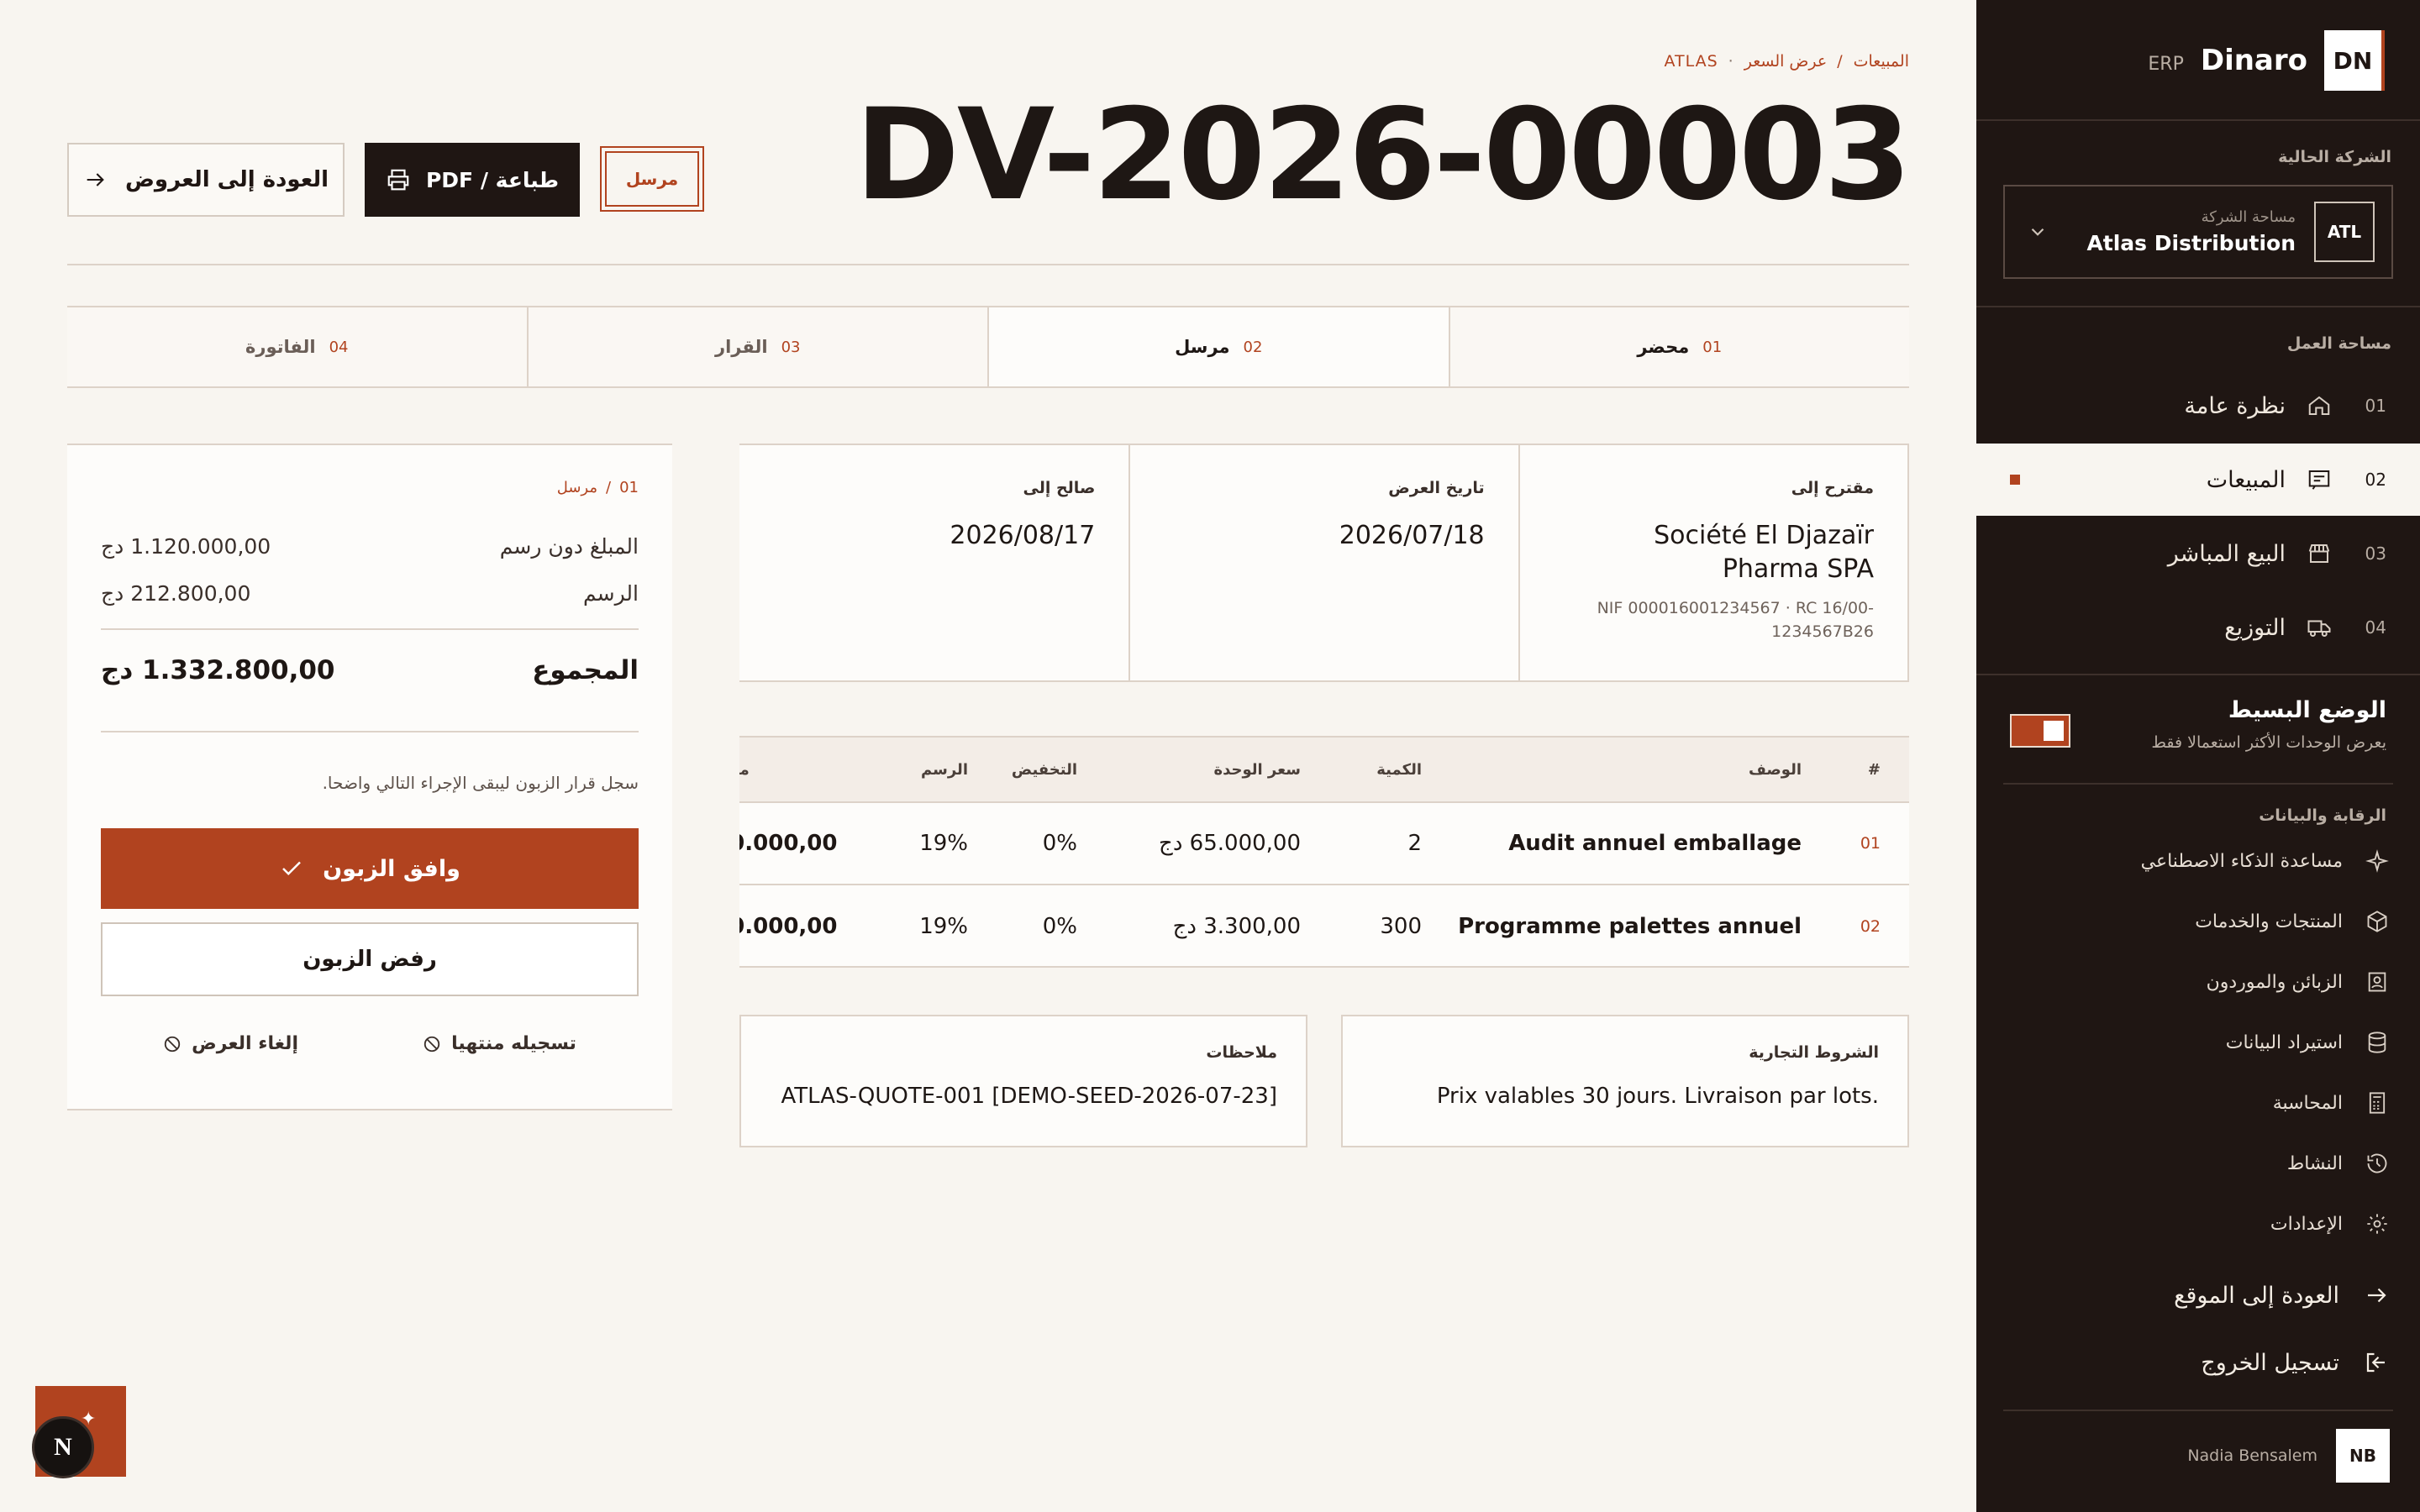  I want to click on nav-item-direct-sale: 03 البيع المباشر, so click(2198, 553).